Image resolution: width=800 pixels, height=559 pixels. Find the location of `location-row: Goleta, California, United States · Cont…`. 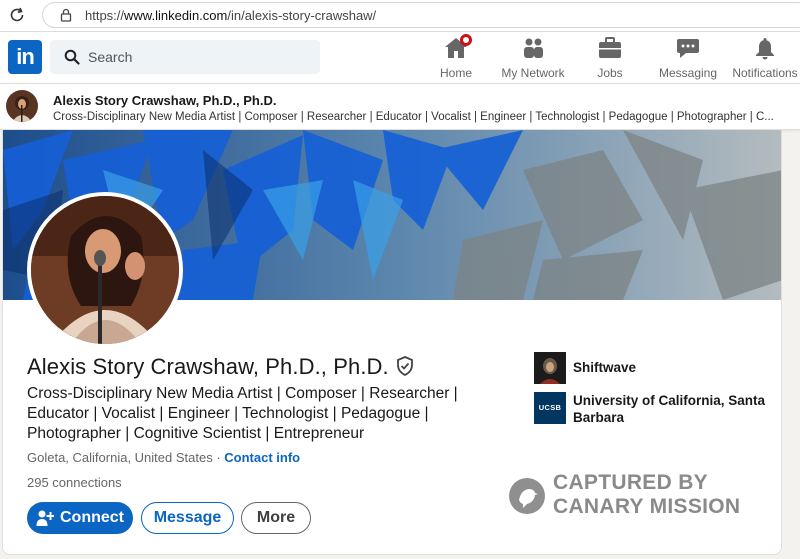

location-row: Goleta, California, United States · Cont… is located at coordinates (163, 457).